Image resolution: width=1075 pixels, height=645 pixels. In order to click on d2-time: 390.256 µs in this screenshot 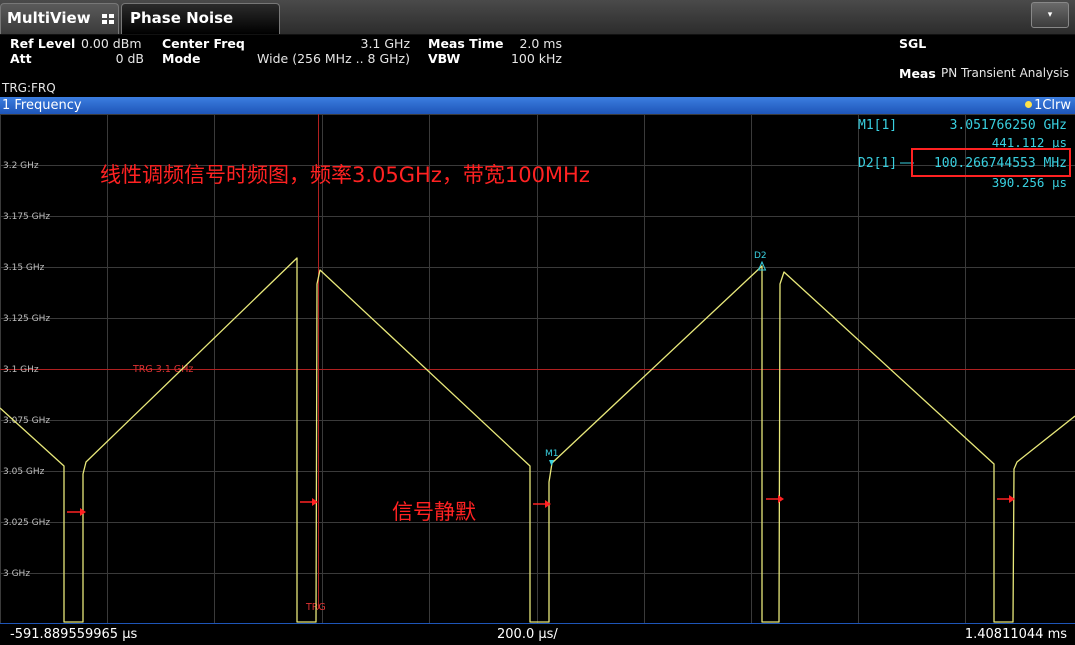, I will do `click(1029, 182)`.